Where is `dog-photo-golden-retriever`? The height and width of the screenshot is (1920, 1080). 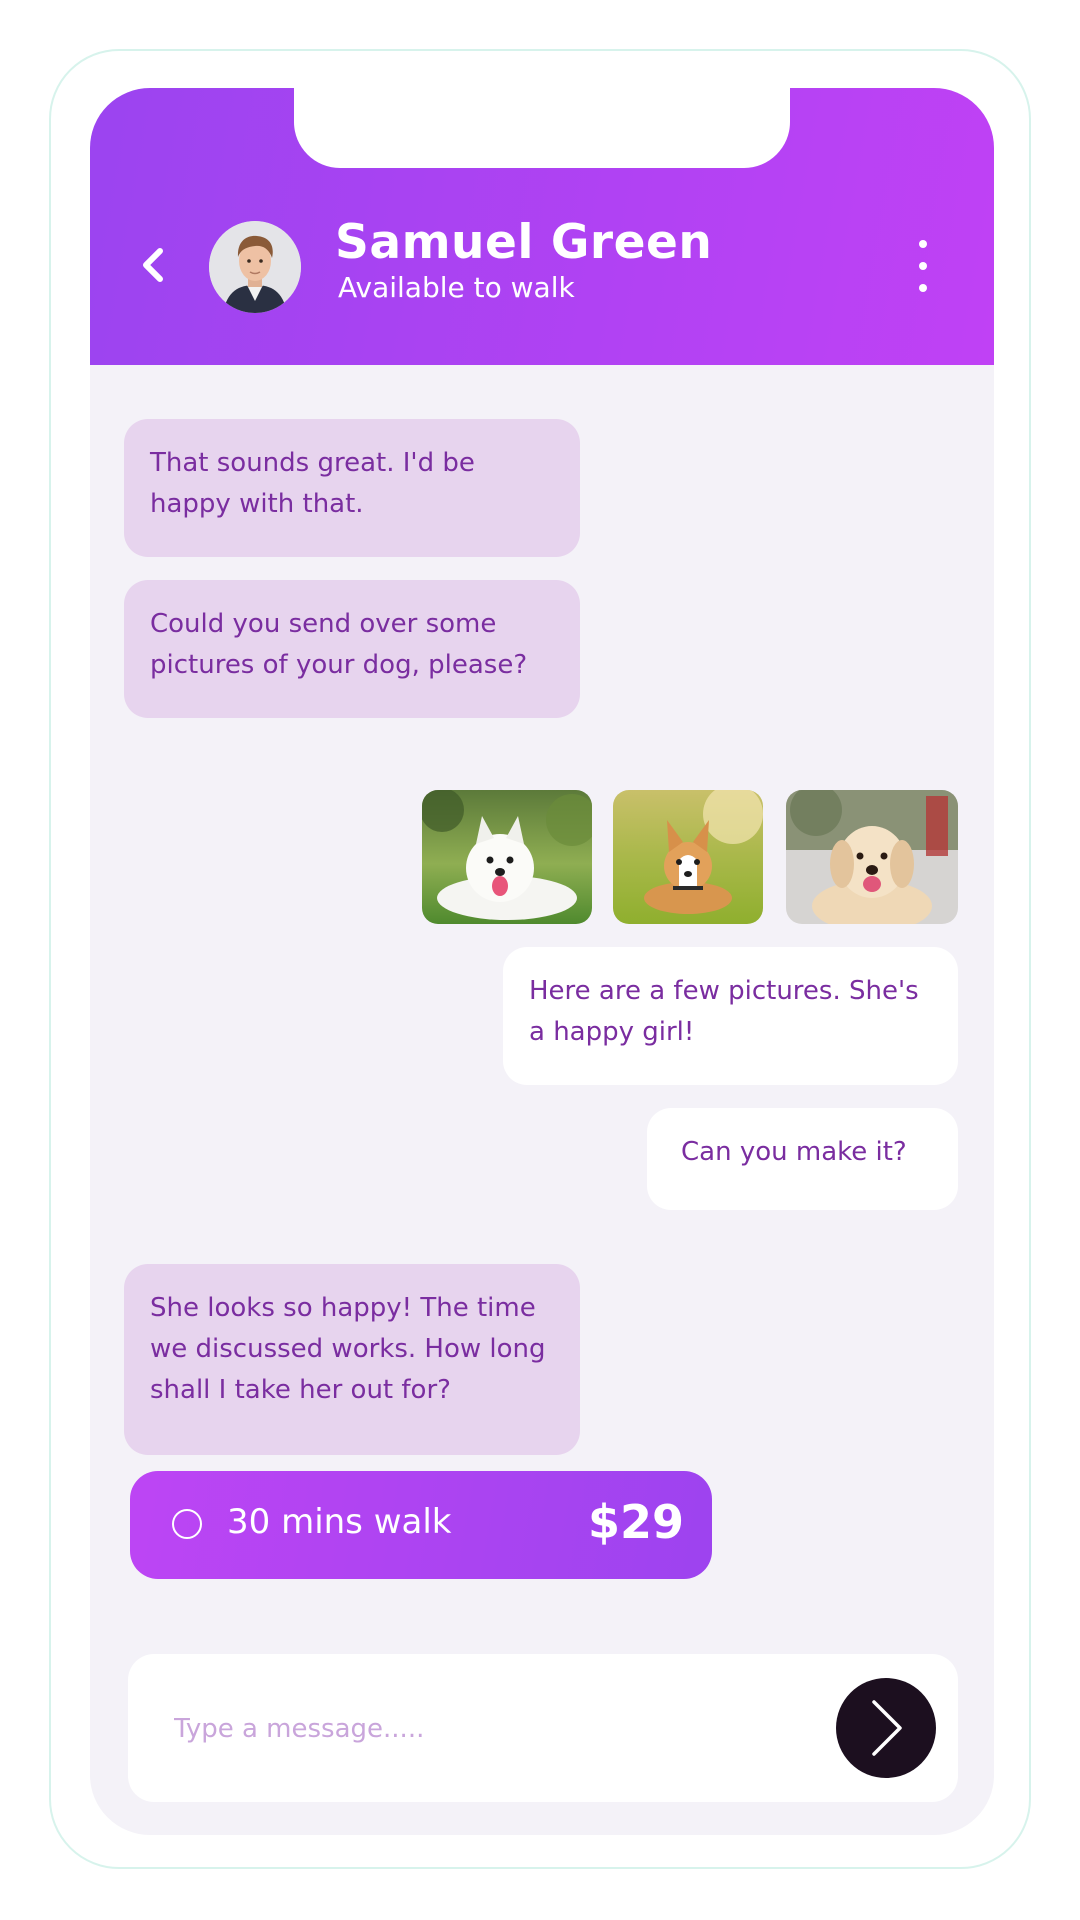
dog-photo-golden-retriever is located at coordinates (872, 857).